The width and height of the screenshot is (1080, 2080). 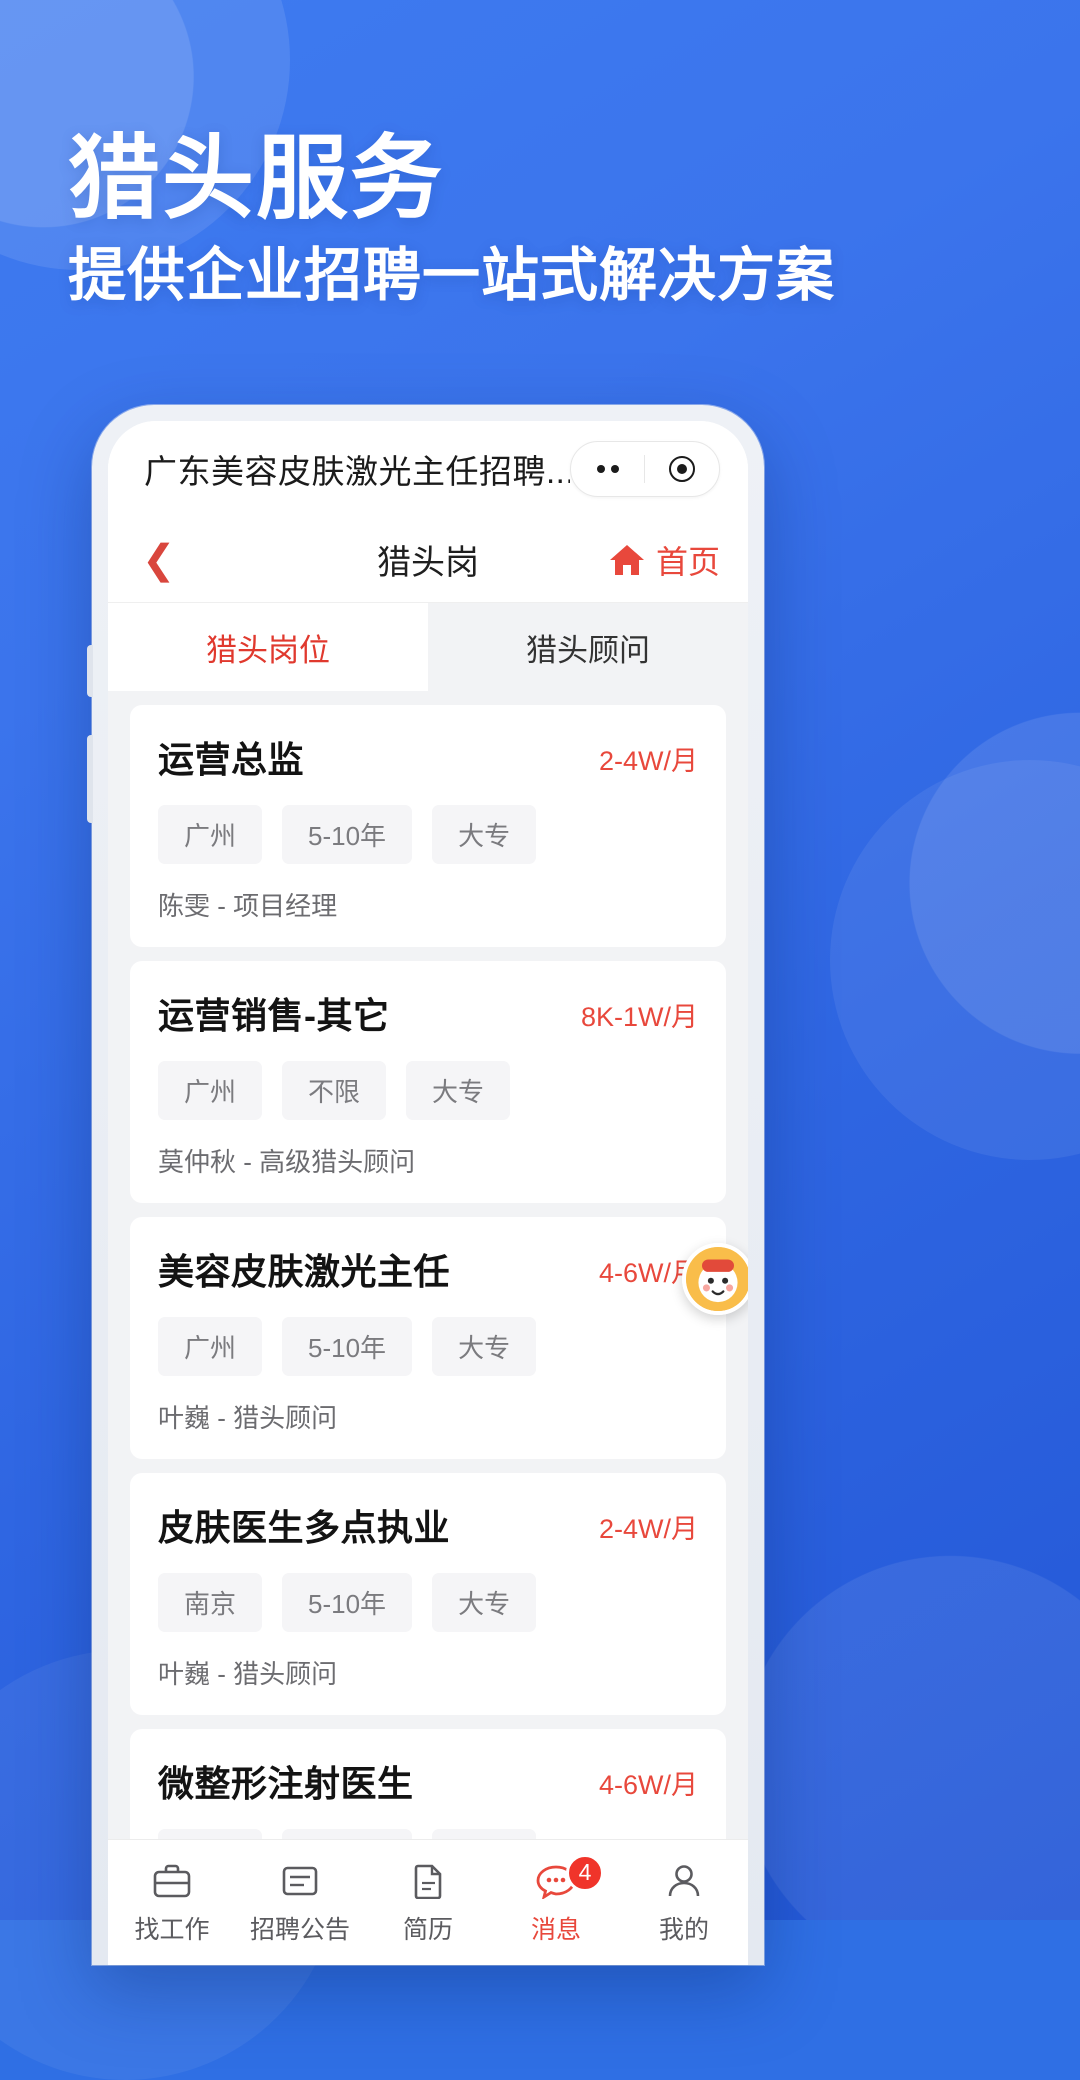 I want to click on job-title: 美容皮肤激光主任, so click(x=304, y=1271).